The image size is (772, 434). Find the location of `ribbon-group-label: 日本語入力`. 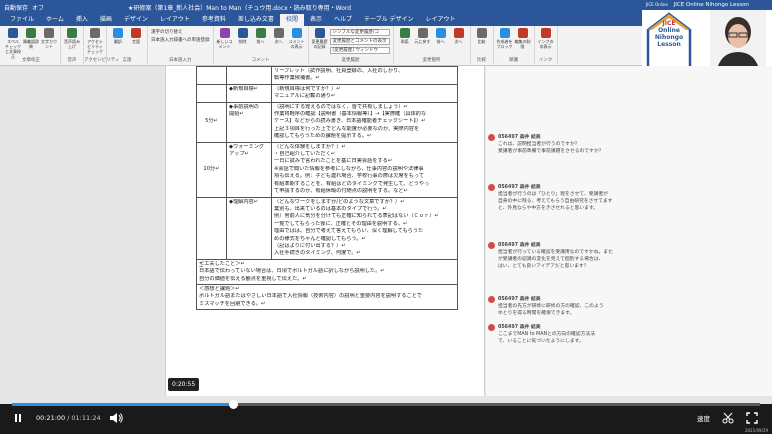

ribbon-group-label: 日本語入力 is located at coordinates (180, 60).